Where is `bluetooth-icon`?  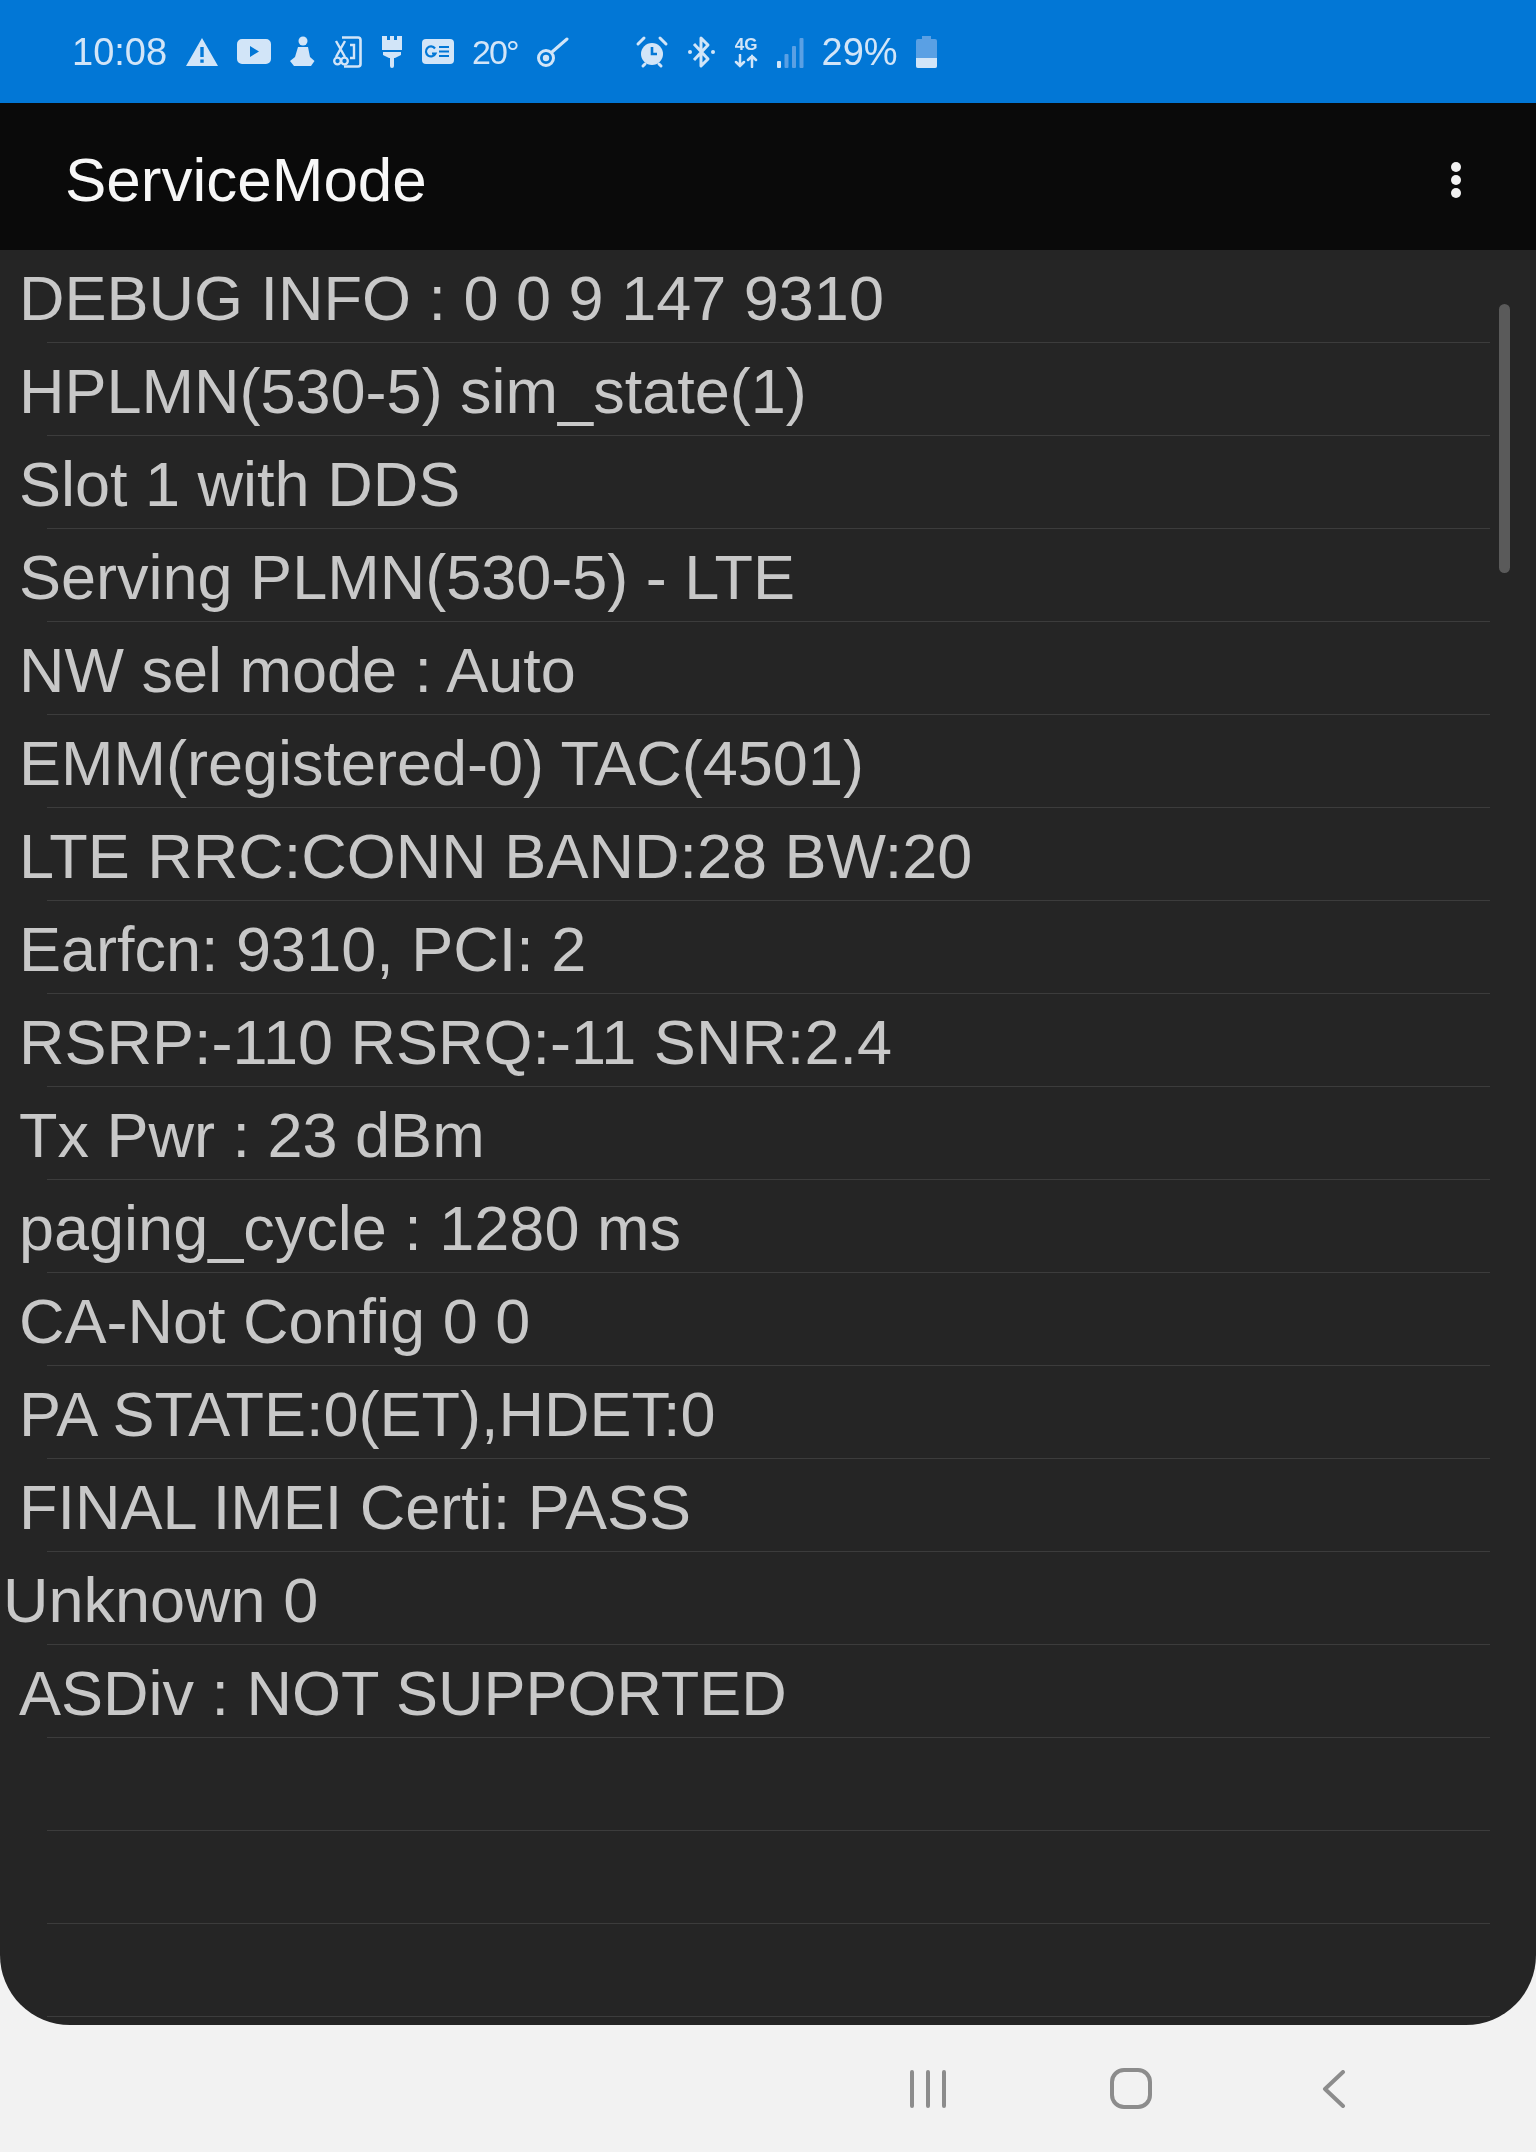 bluetooth-icon is located at coordinates (701, 51).